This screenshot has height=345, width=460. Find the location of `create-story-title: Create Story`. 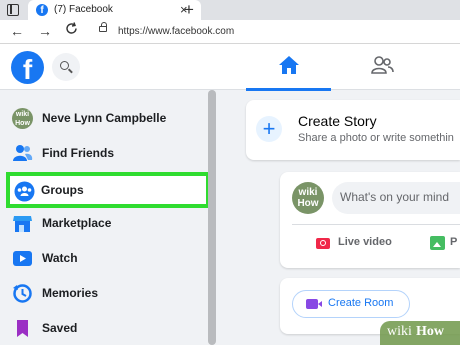

create-story-title: Create Story is located at coordinates (337, 121).